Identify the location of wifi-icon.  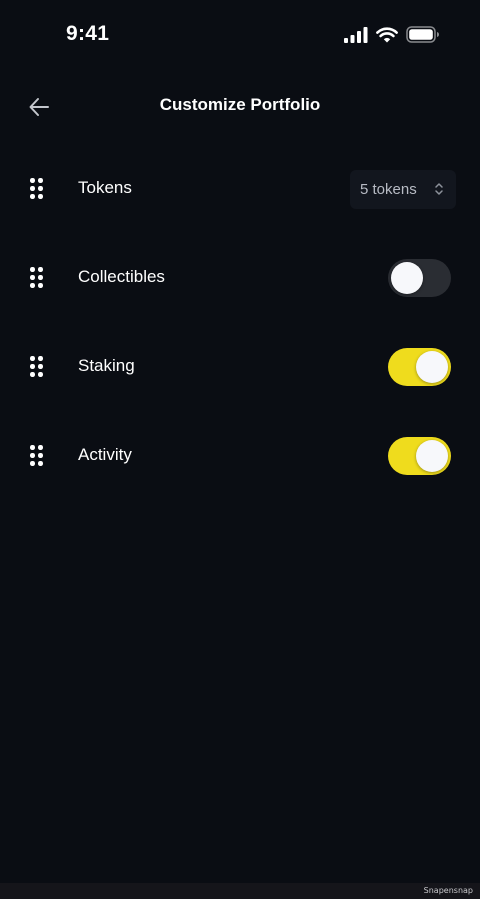
(387, 34).